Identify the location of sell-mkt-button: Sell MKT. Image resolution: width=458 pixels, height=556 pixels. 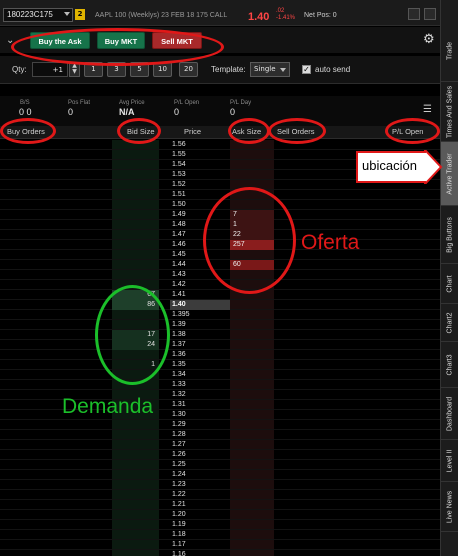
(177, 40).